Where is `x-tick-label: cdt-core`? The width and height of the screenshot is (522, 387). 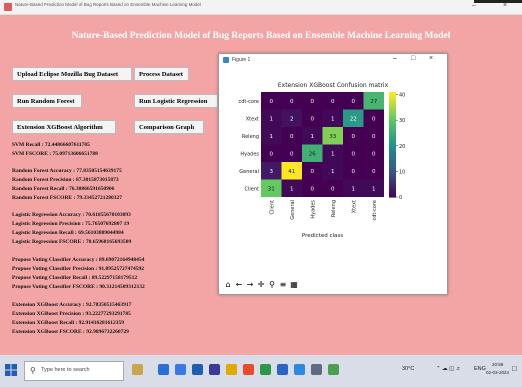 x-tick-label: cdt-core is located at coordinates (375, 210).